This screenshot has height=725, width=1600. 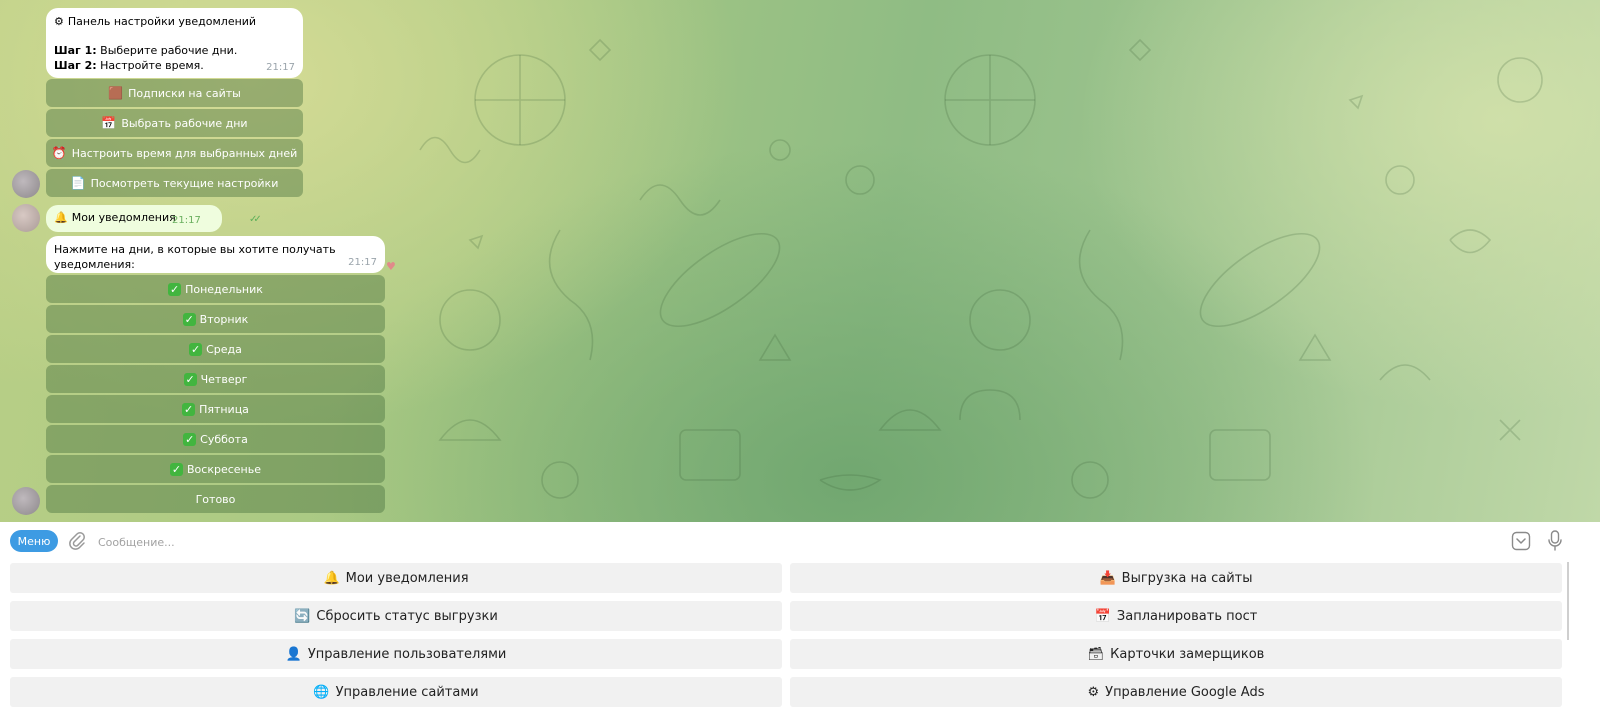 I want to click on settings-step-2: Шаг 2: Настройте время., so click(x=129, y=65).